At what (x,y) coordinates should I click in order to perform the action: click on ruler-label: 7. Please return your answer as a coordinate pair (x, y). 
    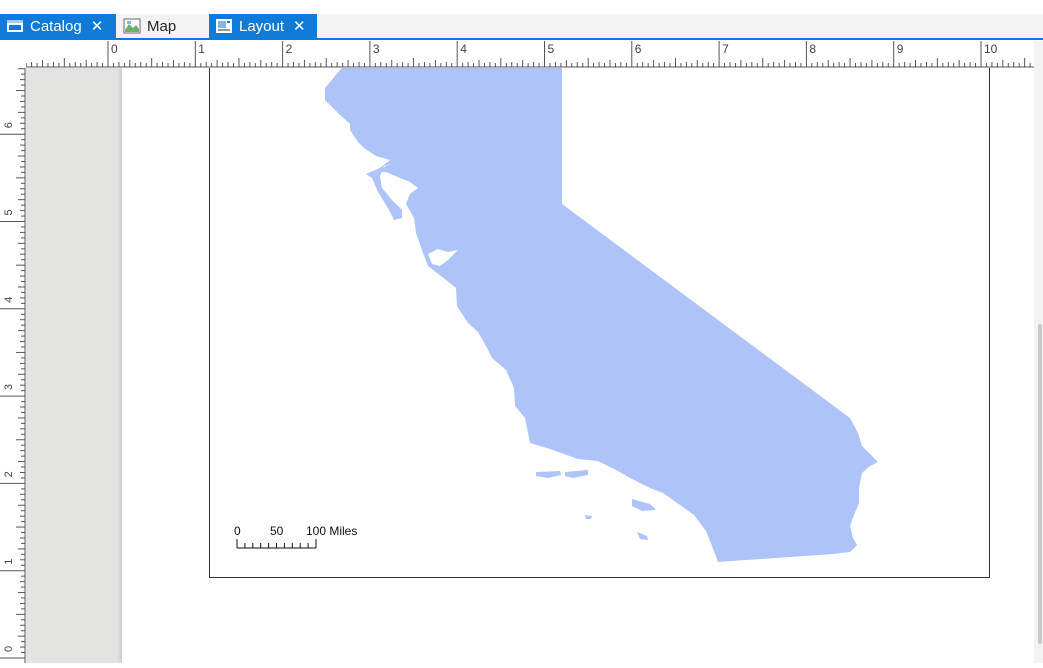
    Looking at the image, I should click on (725, 49).